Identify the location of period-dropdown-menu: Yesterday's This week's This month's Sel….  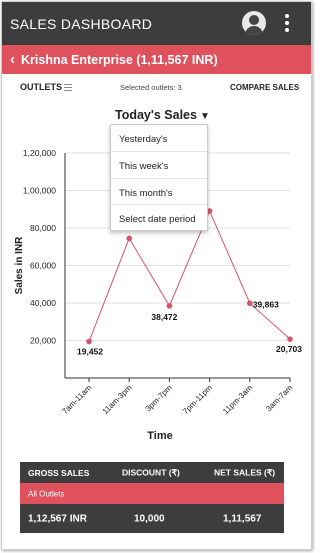
(159, 177).